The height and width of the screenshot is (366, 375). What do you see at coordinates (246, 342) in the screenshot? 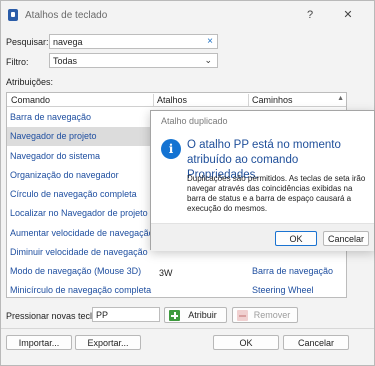
I see `ok-button: OK` at bounding box center [246, 342].